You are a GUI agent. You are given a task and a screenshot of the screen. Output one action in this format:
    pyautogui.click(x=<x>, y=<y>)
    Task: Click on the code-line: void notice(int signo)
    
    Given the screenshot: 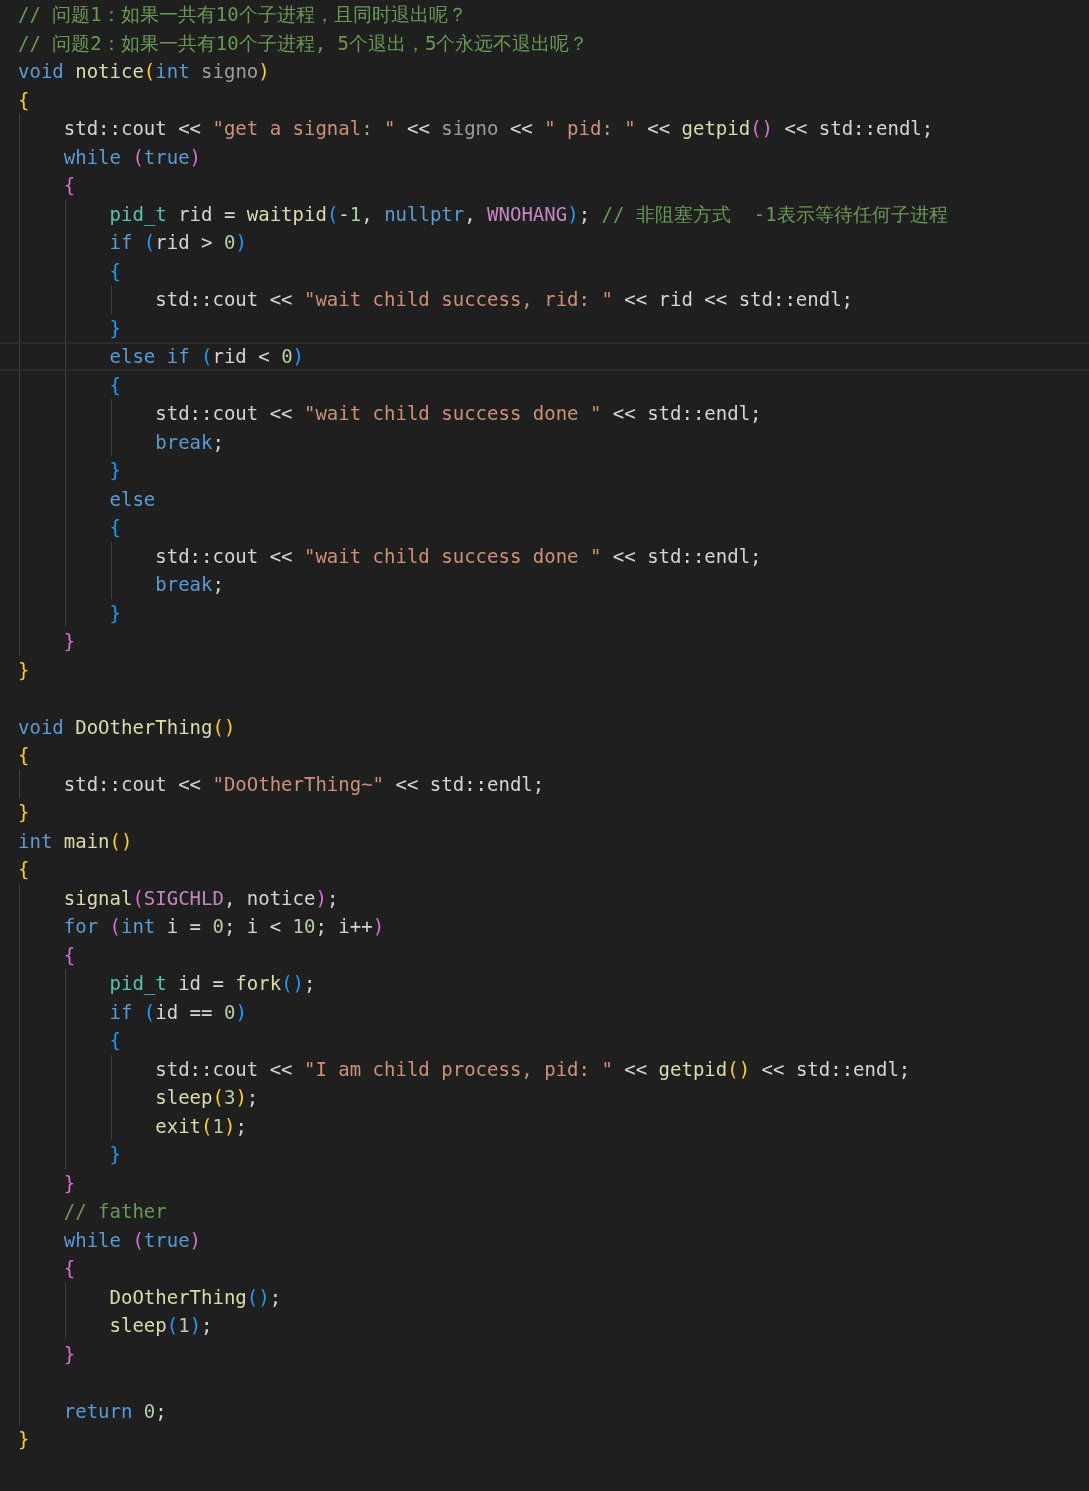 What is the action you would take?
    pyautogui.click(x=144, y=71)
    